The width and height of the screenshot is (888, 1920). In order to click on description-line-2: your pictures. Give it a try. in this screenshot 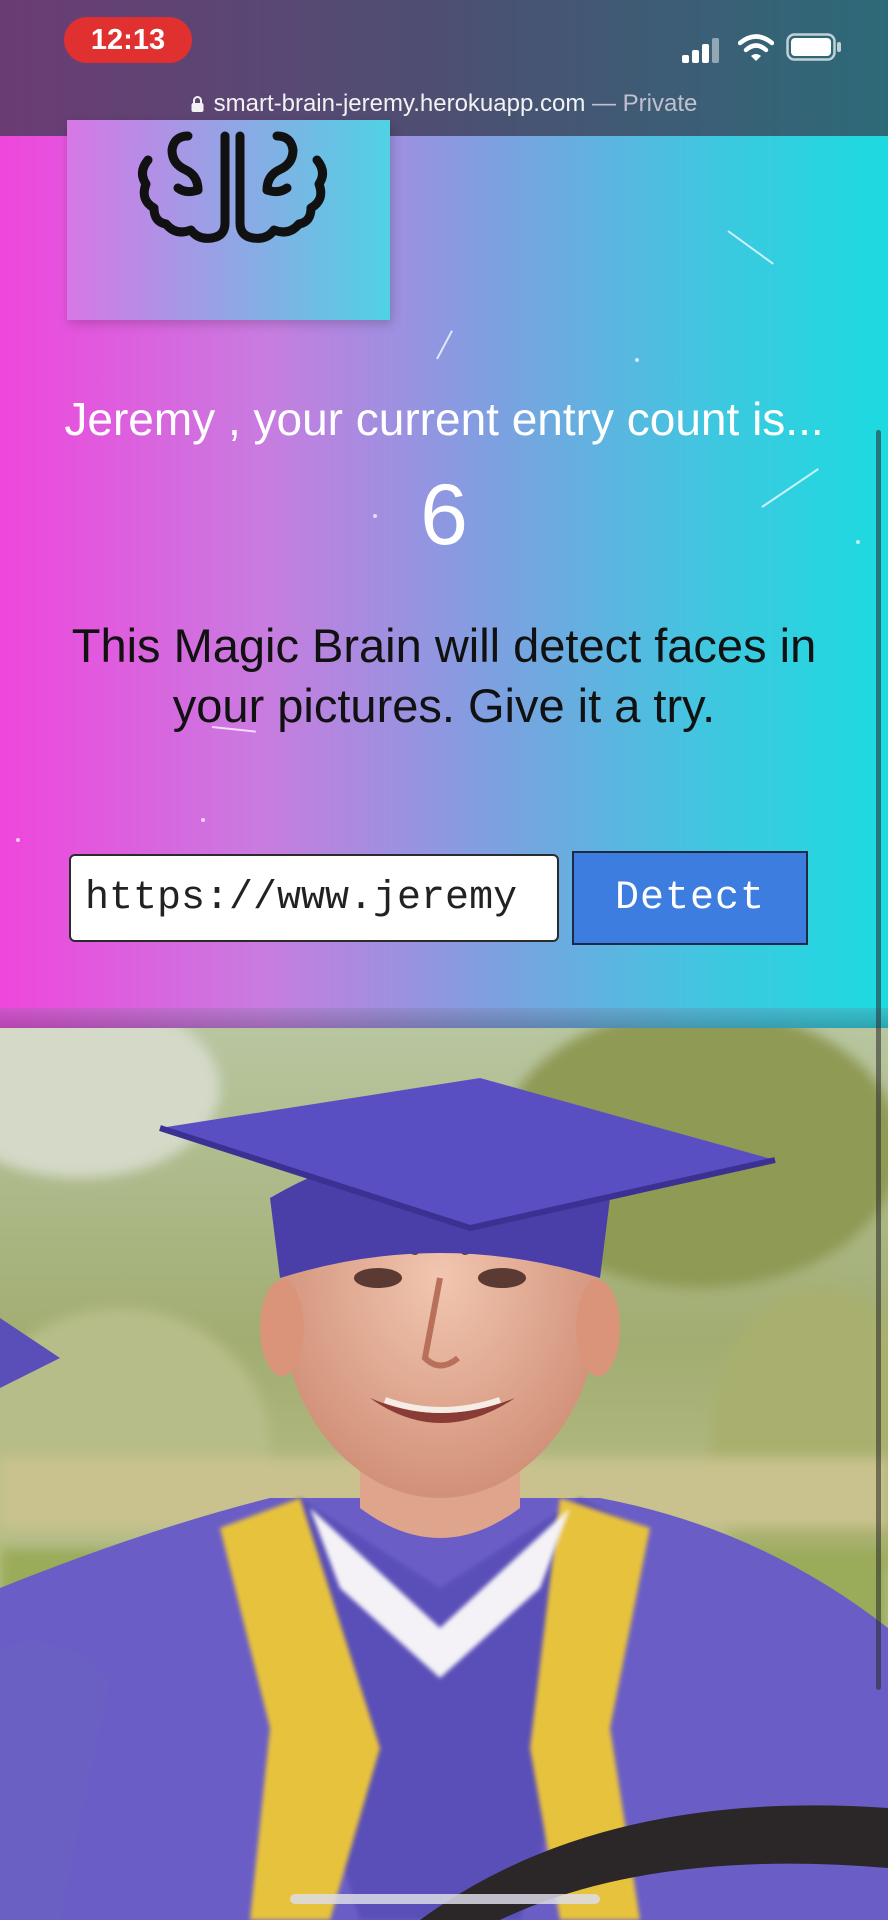, I will do `click(444, 705)`.